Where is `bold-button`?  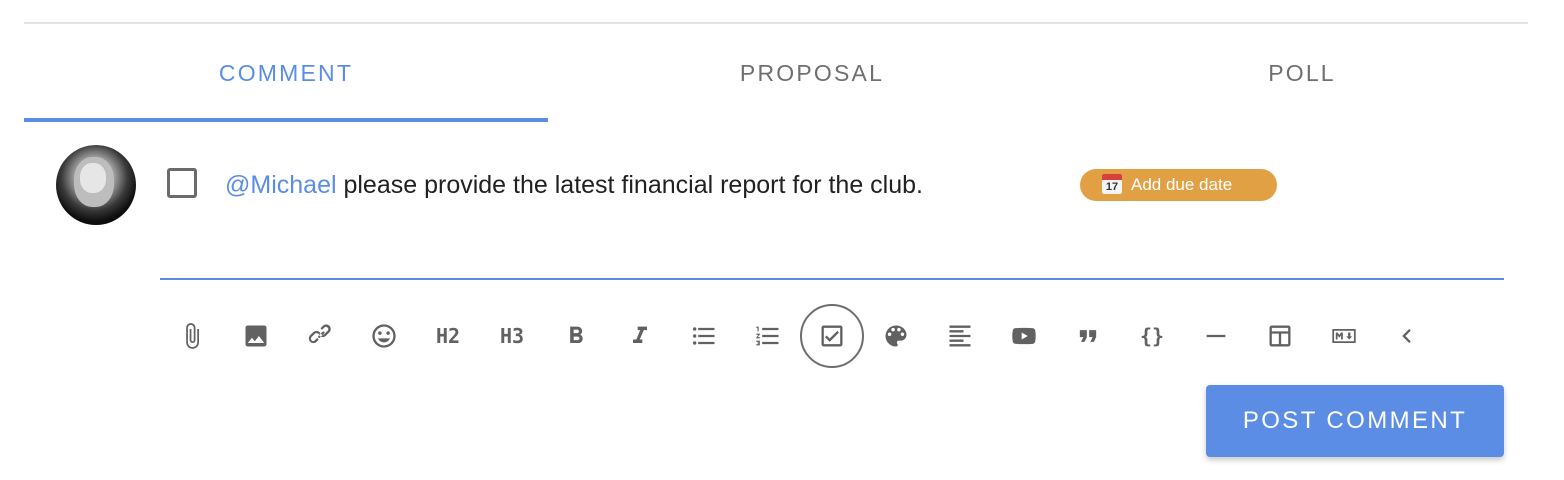 bold-button is located at coordinates (576, 336).